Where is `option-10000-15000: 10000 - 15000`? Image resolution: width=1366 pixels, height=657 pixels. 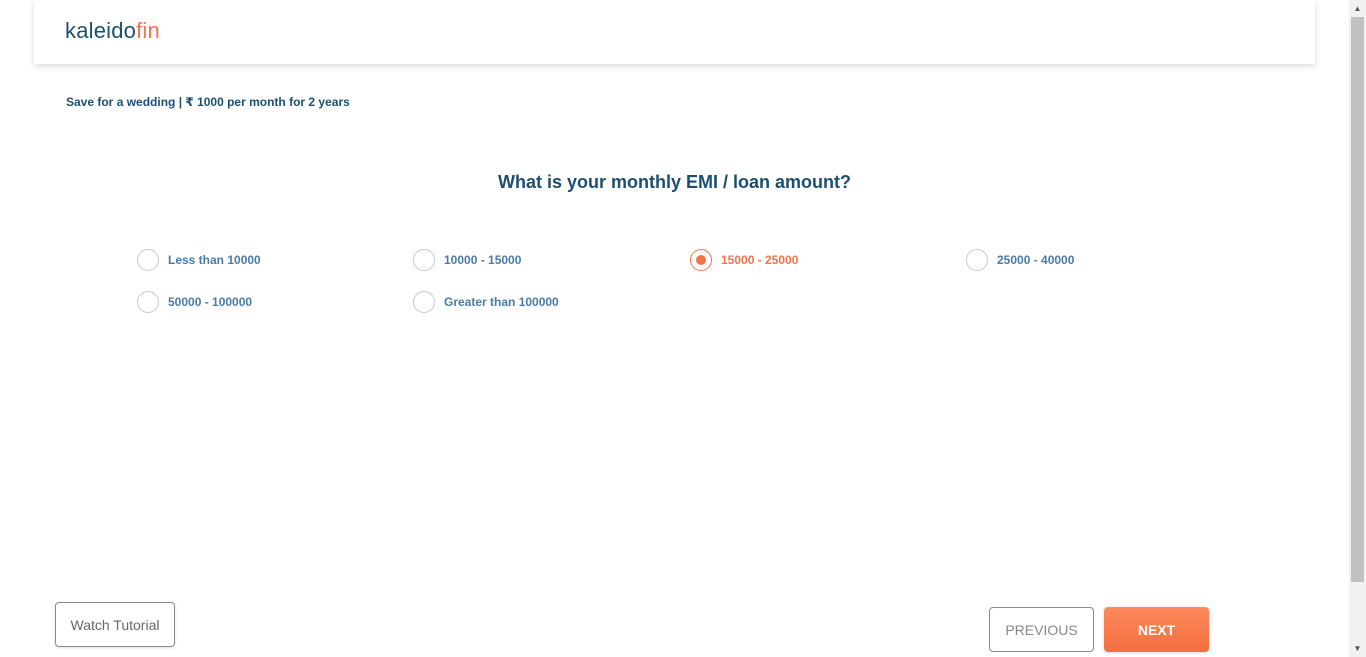
option-10000-15000: 10000 - 15000 is located at coordinates (467, 260).